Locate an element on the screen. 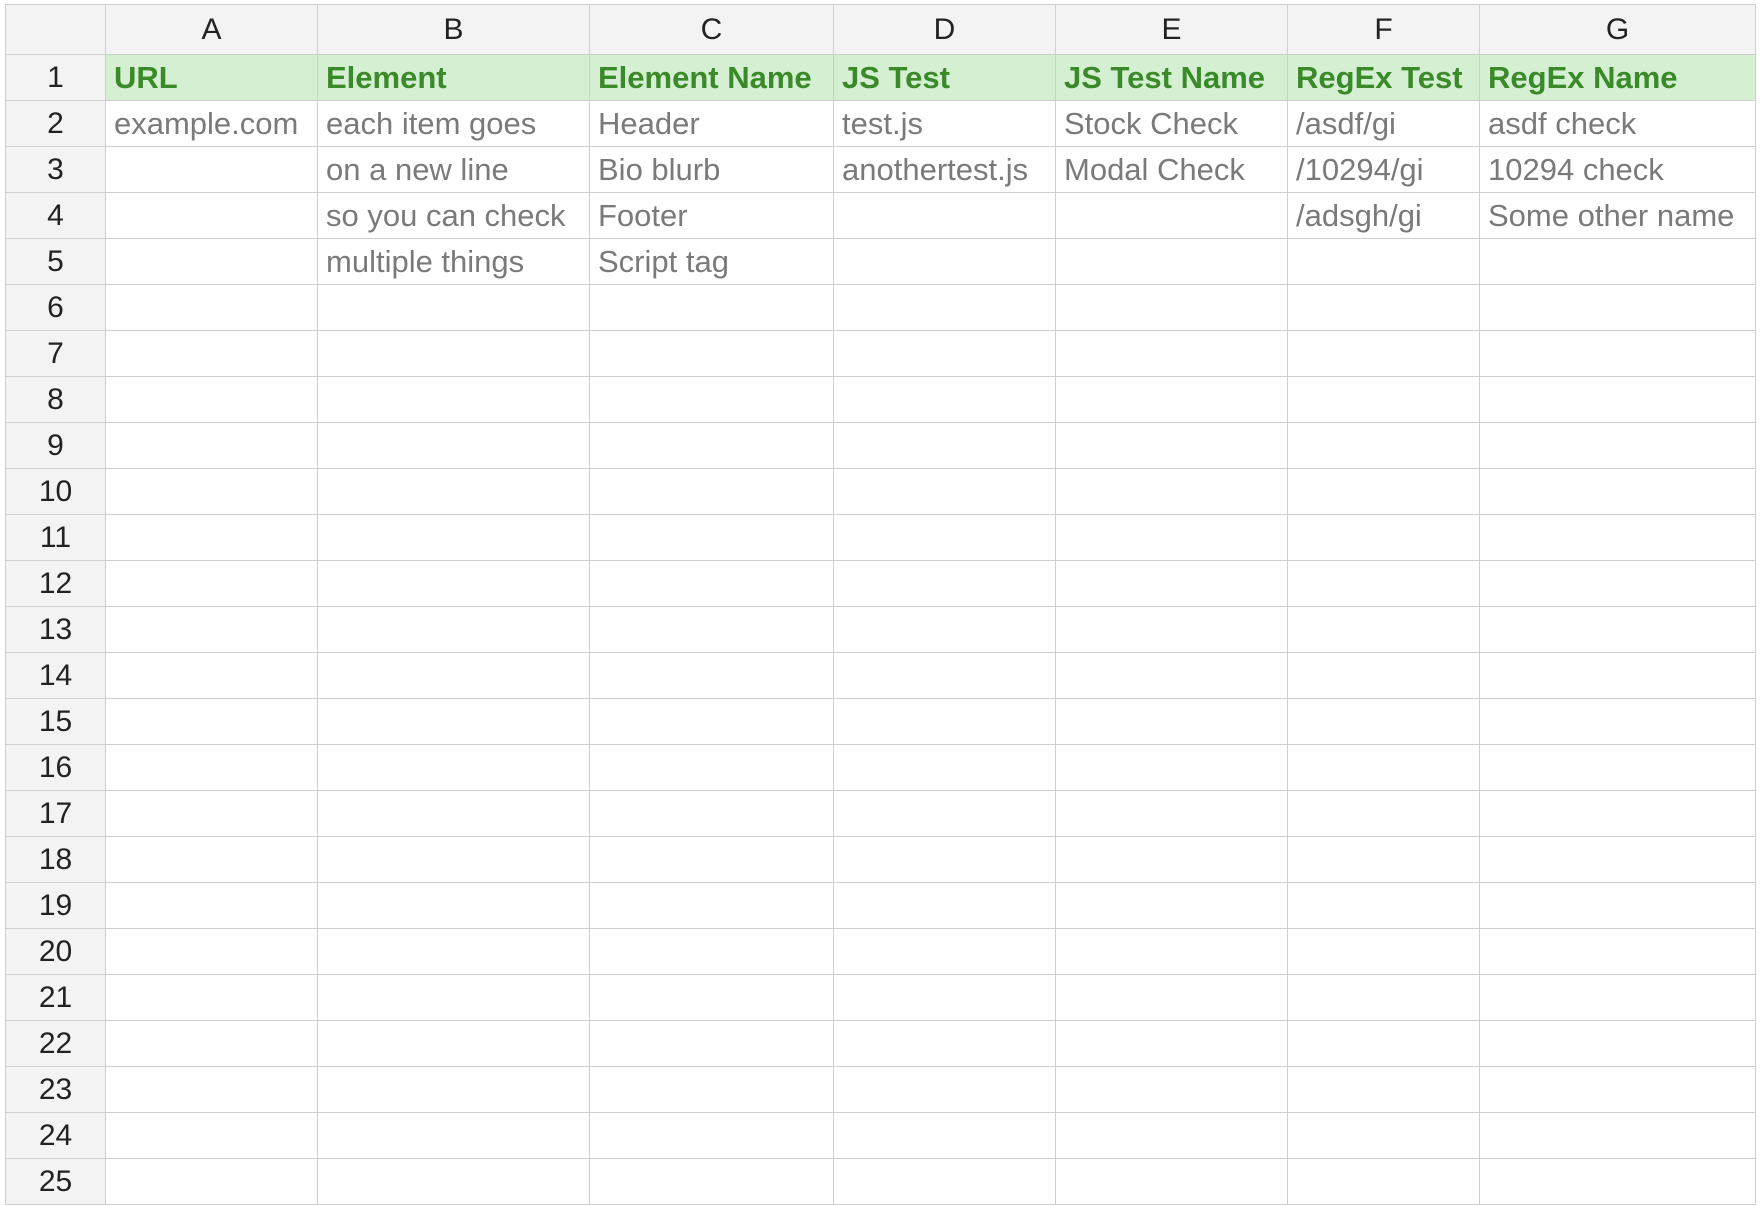 The height and width of the screenshot is (1206, 1762). cell-d2: test.js is located at coordinates (944, 123).